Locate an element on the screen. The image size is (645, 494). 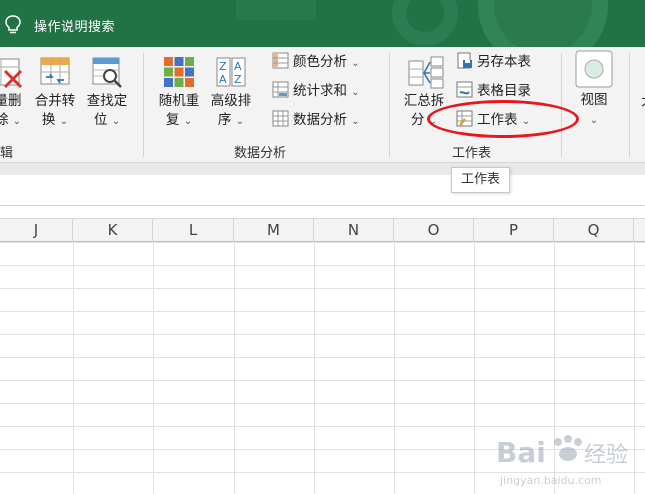
sheet-directory-label: 表格目录 is located at coordinates (504, 91).